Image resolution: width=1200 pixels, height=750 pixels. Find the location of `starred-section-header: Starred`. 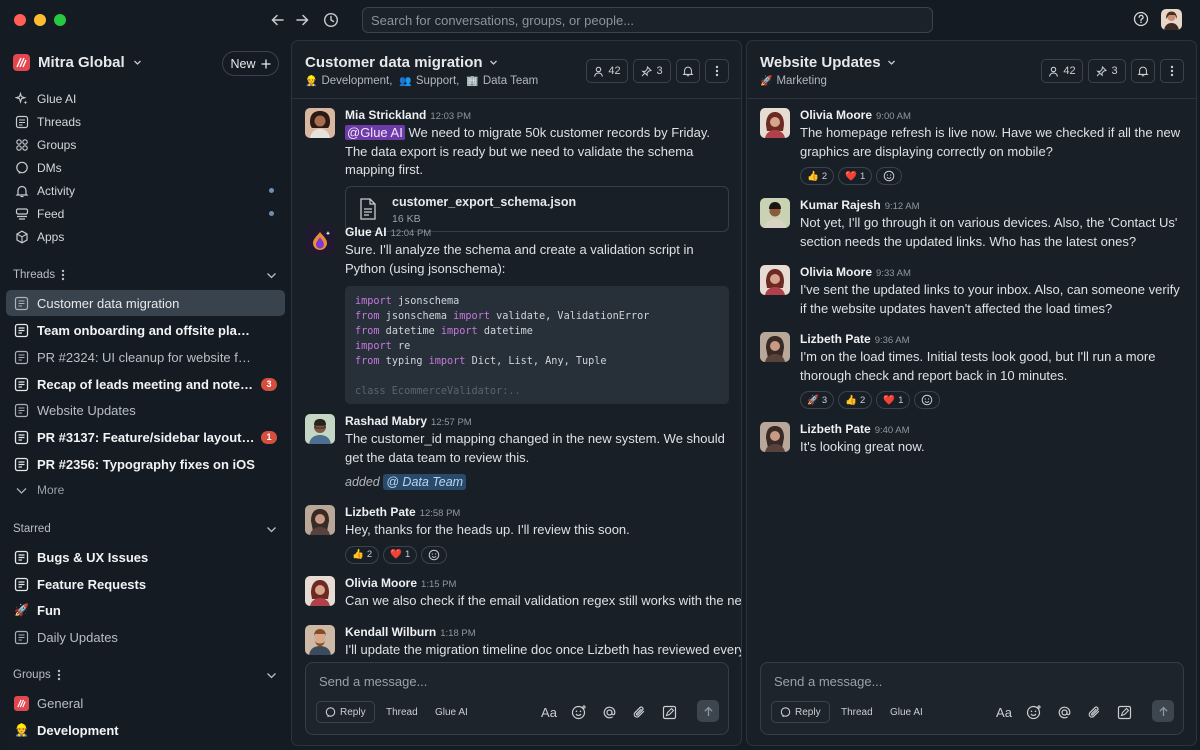

starred-section-header: Starred is located at coordinates (145, 529).